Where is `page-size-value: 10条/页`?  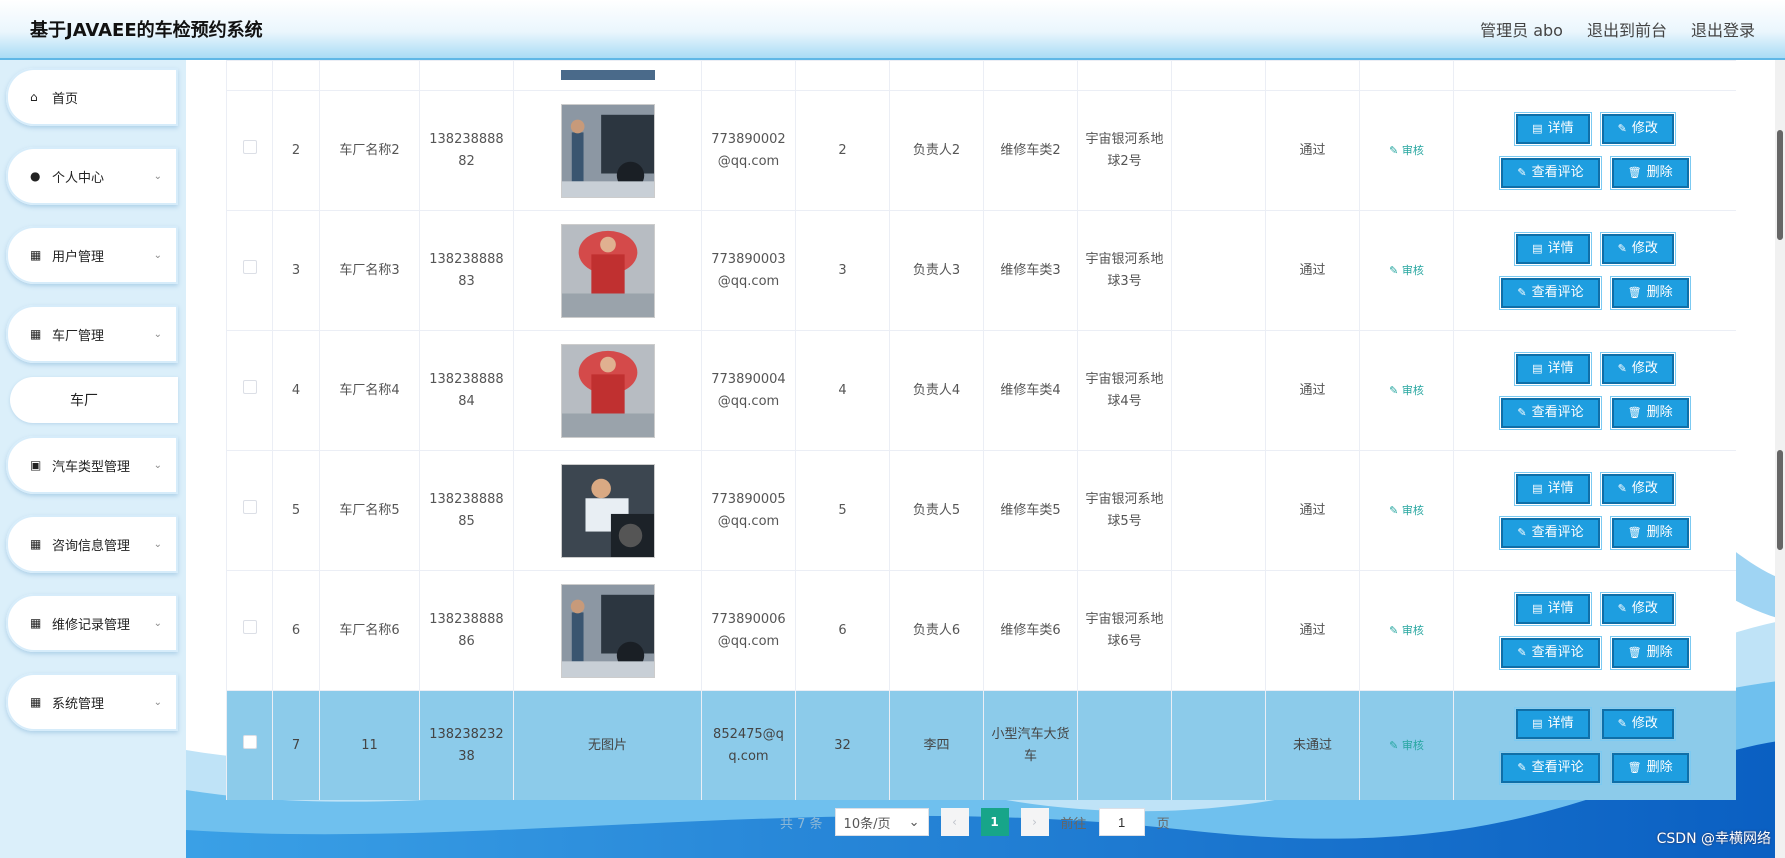 page-size-value: 10条/页 is located at coordinates (867, 824).